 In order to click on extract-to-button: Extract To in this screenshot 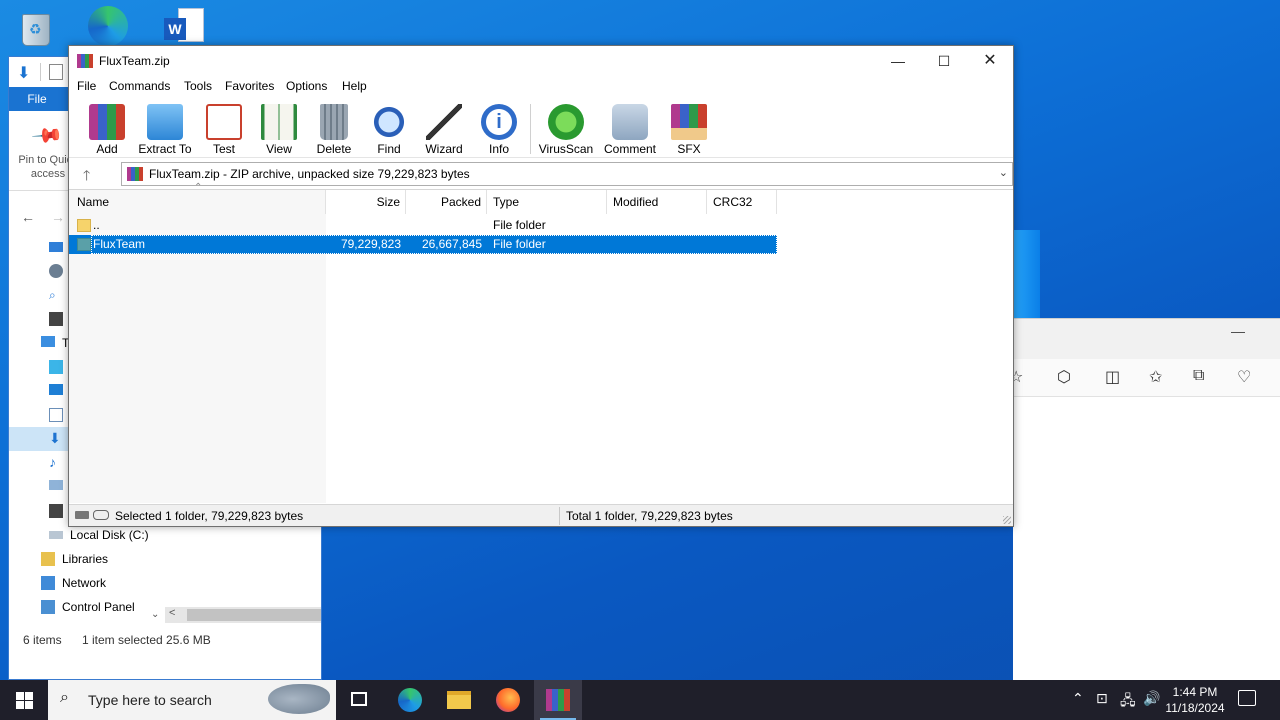, I will do `click(165, 129)`.